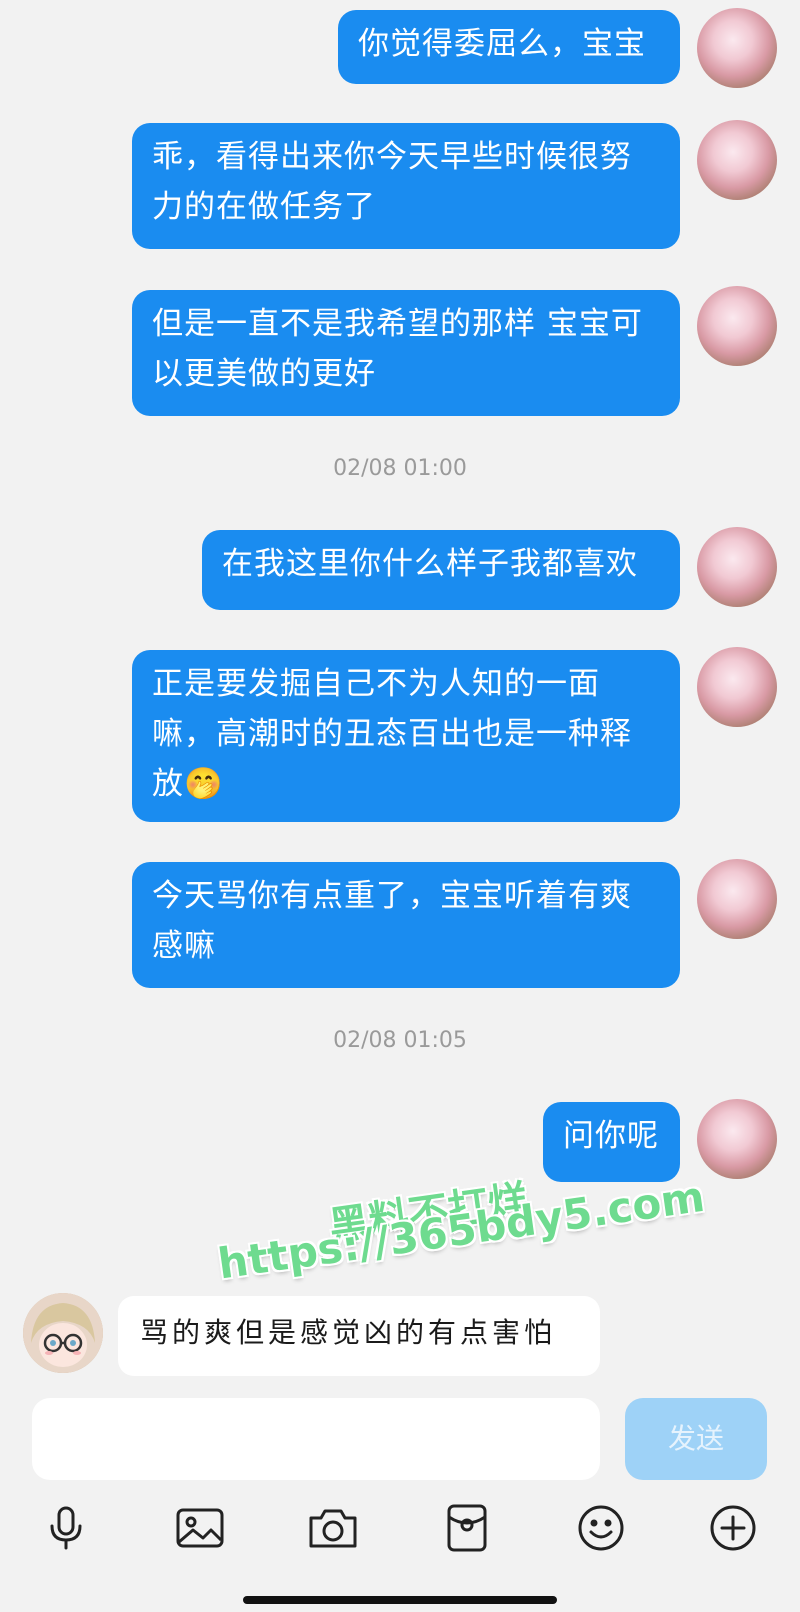 Image resolution: width=800 pixels, height=1612 pixels. I want to click on message-bubble-outgoing: 在我这里你什么样子我都喜欢, so click(441, 570).